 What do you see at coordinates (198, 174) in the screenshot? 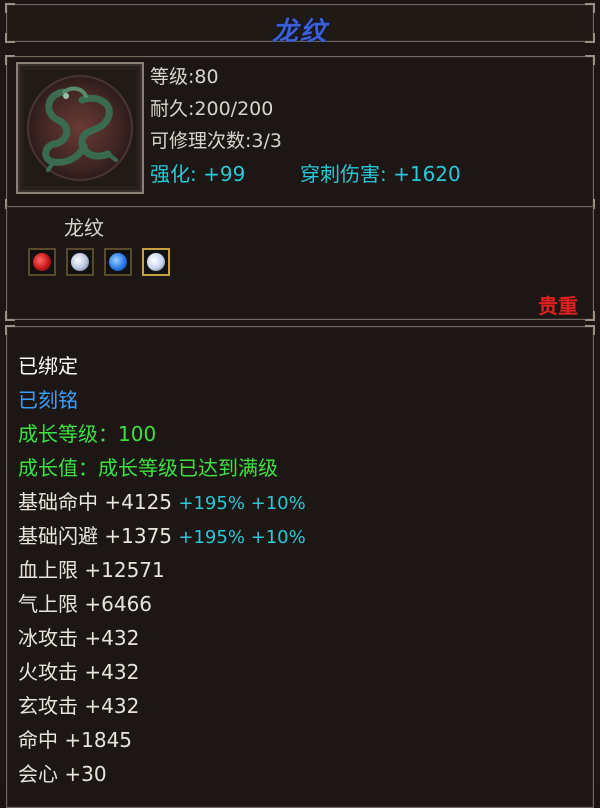
I see `item-enhance: 强化: +99` at bounding box center [198, 174].